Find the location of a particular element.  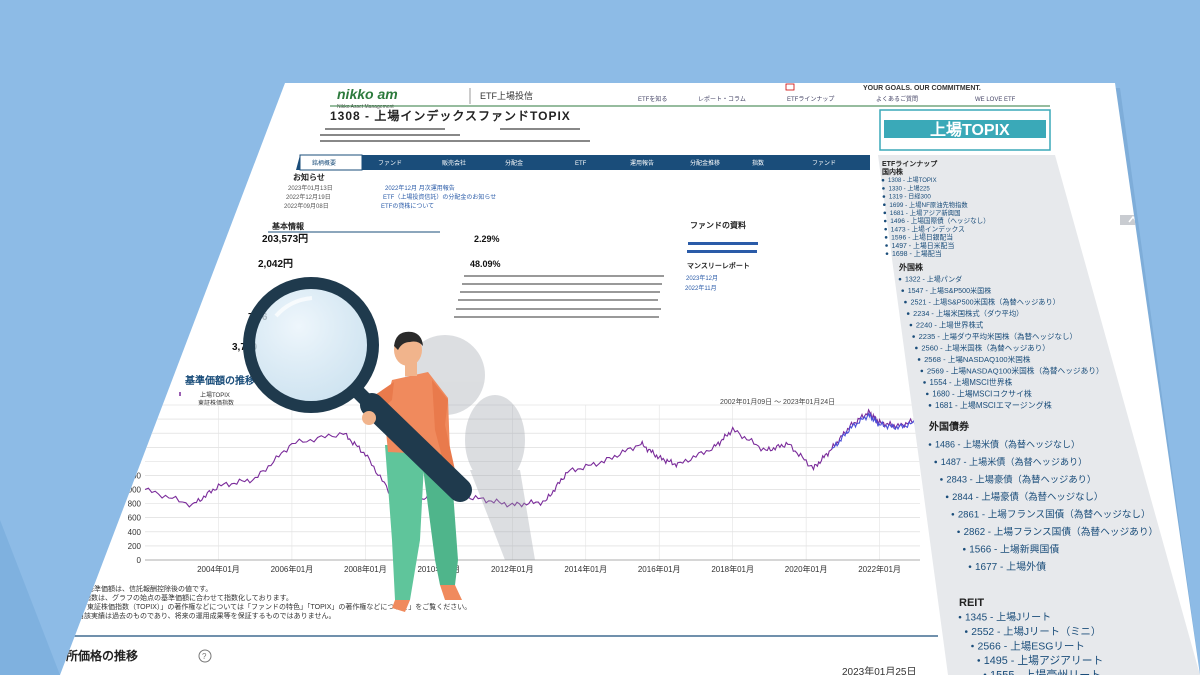

tab-0: 銘柄概要 is located at coordinates (324, 163).